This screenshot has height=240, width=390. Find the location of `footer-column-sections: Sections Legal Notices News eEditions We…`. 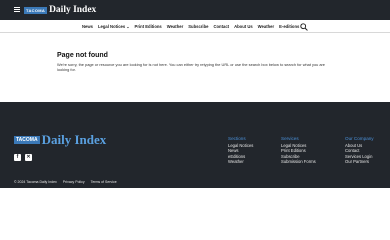

footer-column-sections: Sections Legal Notices News eEditions We… is located at coordinates (240, 150).